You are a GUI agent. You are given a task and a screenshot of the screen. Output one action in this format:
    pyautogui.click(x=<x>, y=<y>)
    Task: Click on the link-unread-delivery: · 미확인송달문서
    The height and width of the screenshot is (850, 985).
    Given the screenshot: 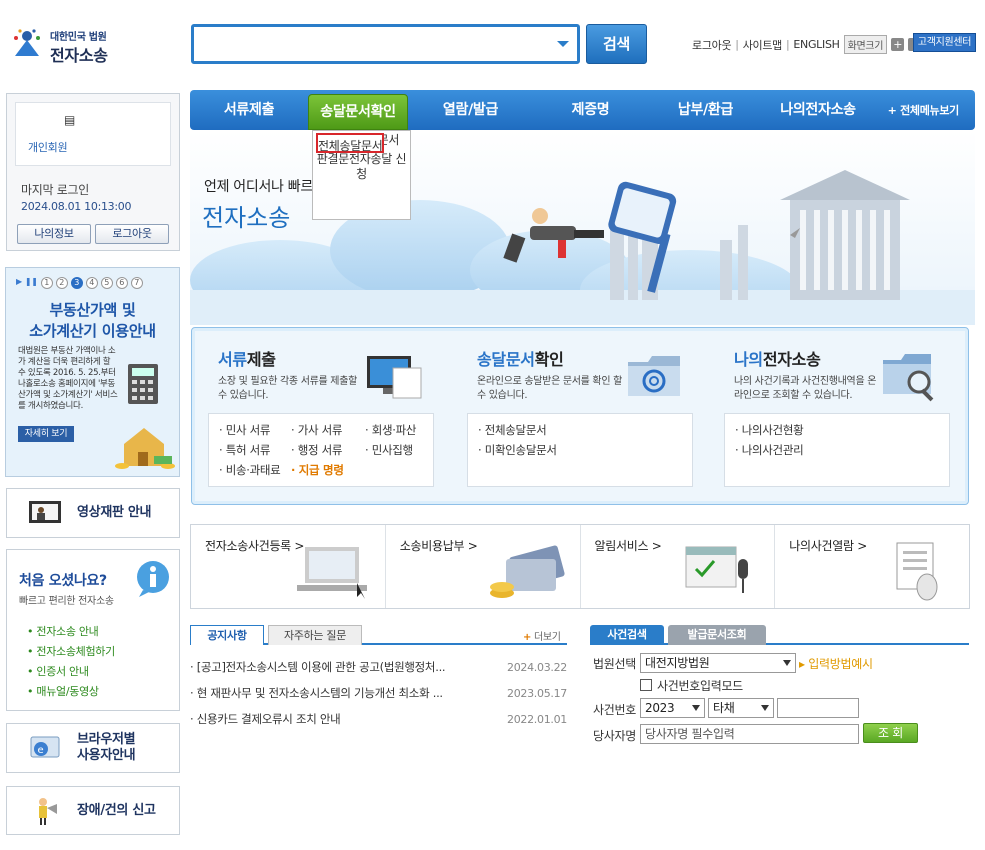 What is the action you would take?
    pyautogui.click(x=517, y=450)
    